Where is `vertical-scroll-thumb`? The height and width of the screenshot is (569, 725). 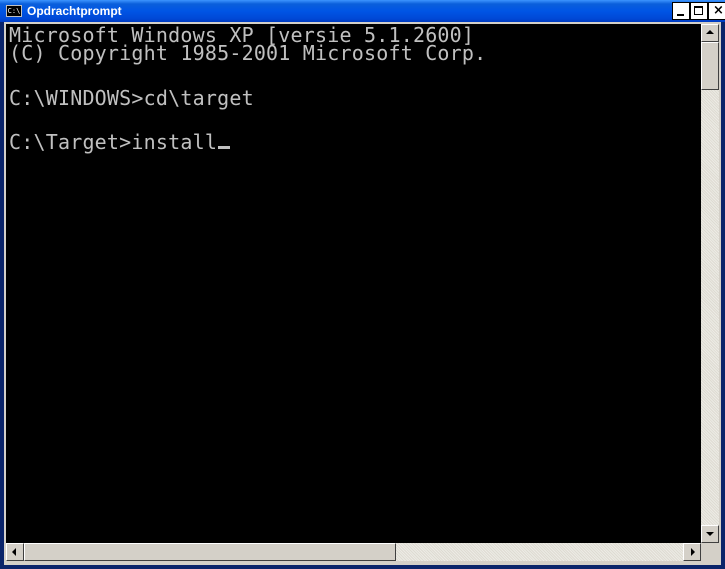
vertical-scroll-thumb is located at coordinates (710, 66).